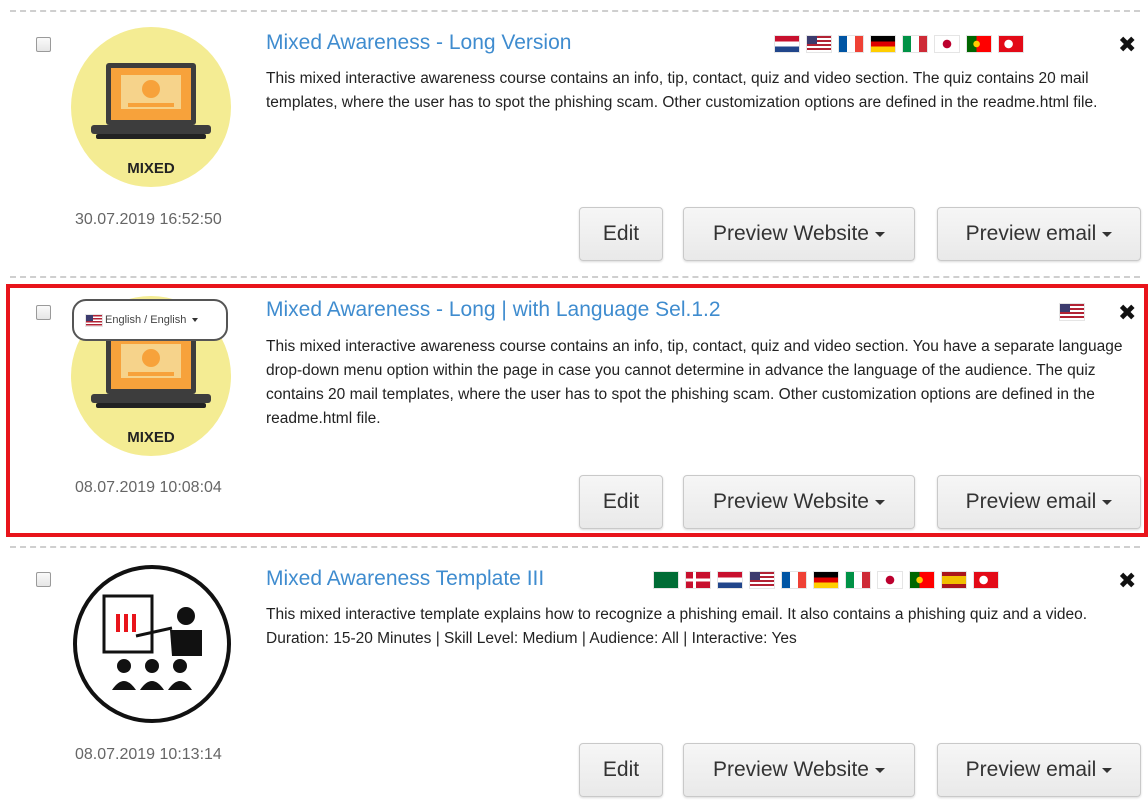 The width and height of the screenshot is (1148, 807). I want to click on date-label: 30.07.2019 16:52:50, so click(148, 219).